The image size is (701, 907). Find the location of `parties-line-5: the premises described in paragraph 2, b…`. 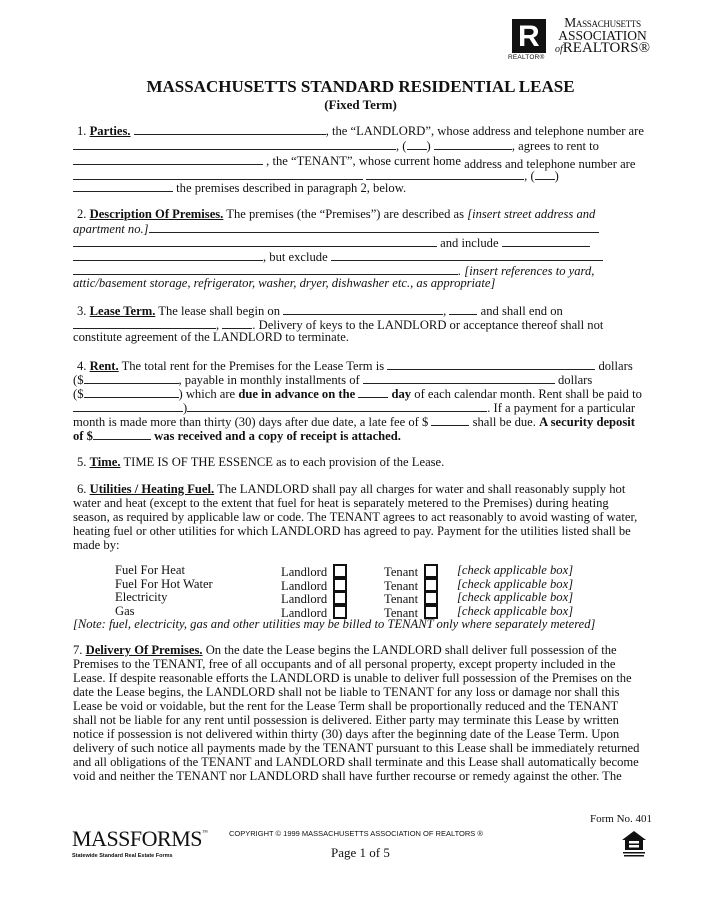

parties-line-5: the premises described in paragraph 2, b… is located at coordinates (239, 187).